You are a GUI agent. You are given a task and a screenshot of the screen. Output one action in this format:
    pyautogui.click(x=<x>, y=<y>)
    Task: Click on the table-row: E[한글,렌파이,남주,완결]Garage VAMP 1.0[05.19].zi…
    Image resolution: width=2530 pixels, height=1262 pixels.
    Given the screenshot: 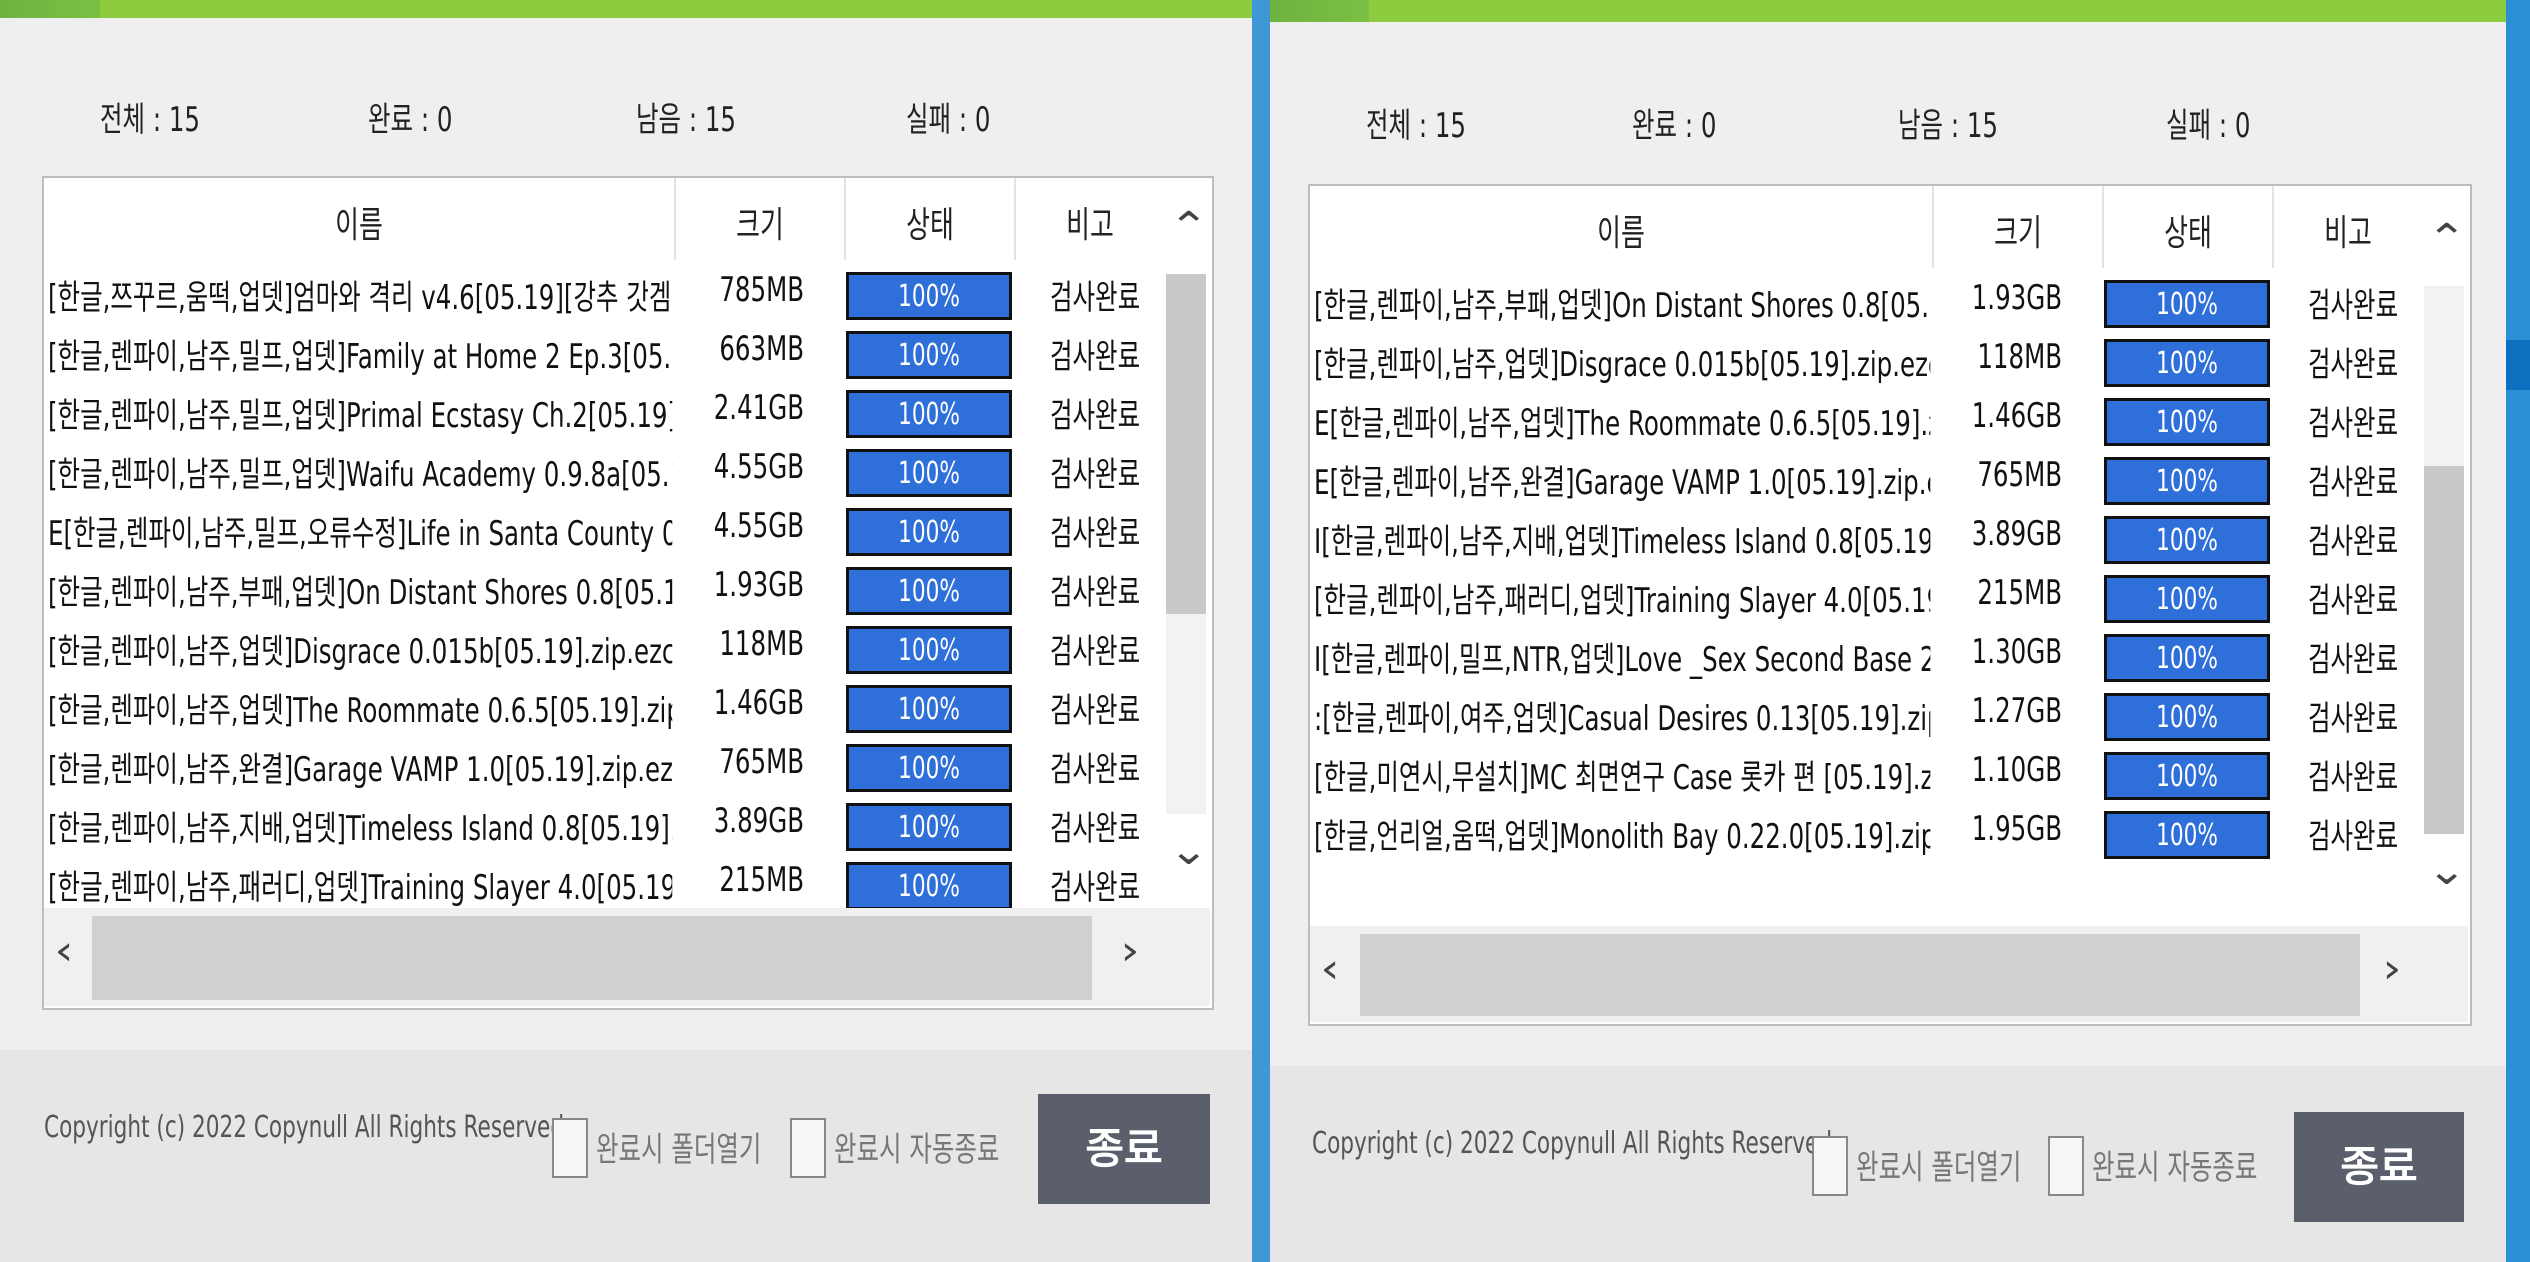 What is the action you would take?
    pyautogui.click(x=1869, y=478)
    